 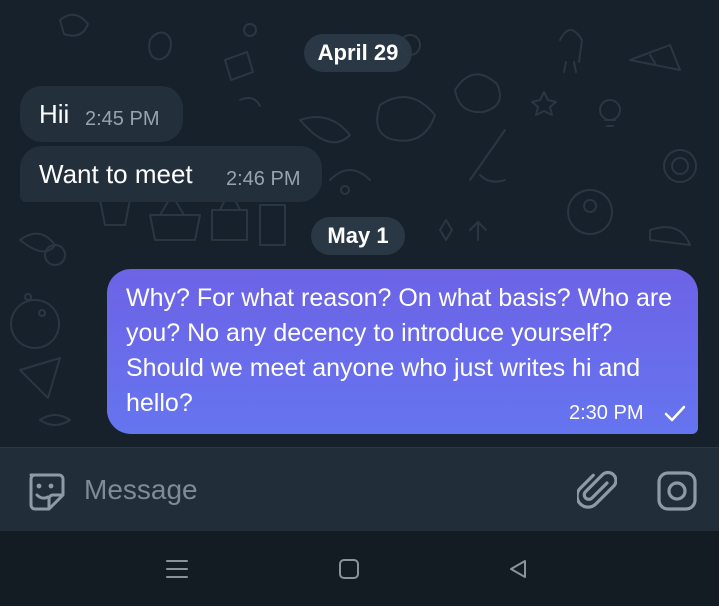 I want to click on paperclip-icon, so click(x=597, y=491).